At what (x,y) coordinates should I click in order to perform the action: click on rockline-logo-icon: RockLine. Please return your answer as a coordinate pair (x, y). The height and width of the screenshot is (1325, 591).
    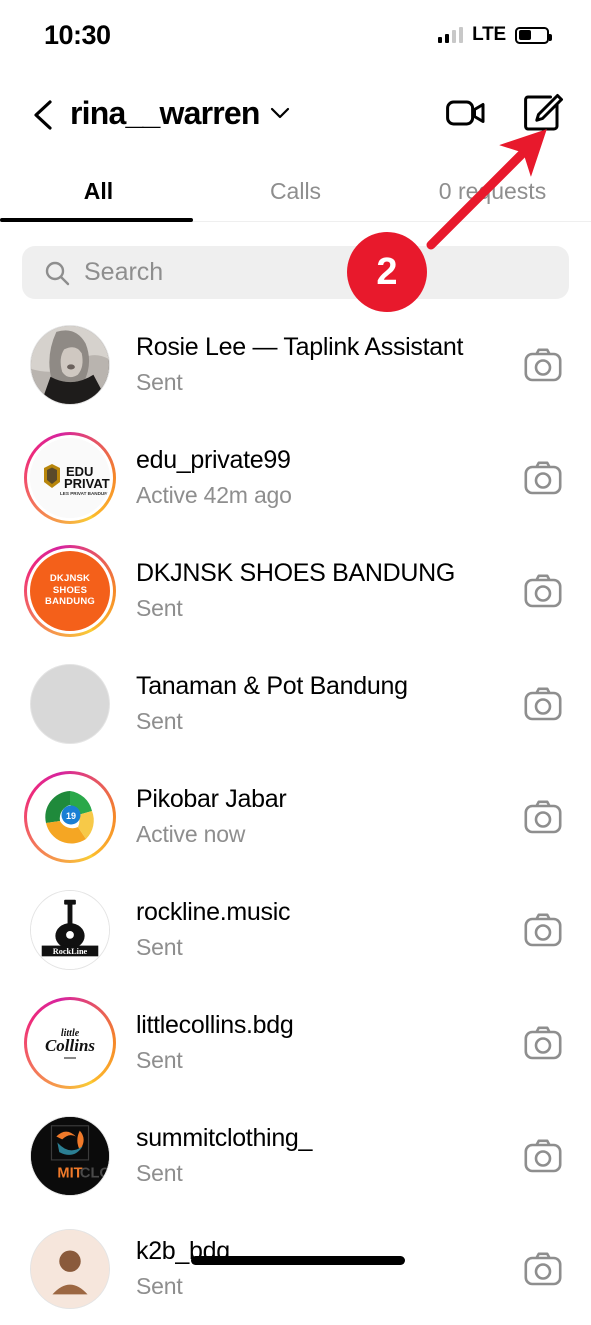
    Looking at the image, I should click on (70, 929).